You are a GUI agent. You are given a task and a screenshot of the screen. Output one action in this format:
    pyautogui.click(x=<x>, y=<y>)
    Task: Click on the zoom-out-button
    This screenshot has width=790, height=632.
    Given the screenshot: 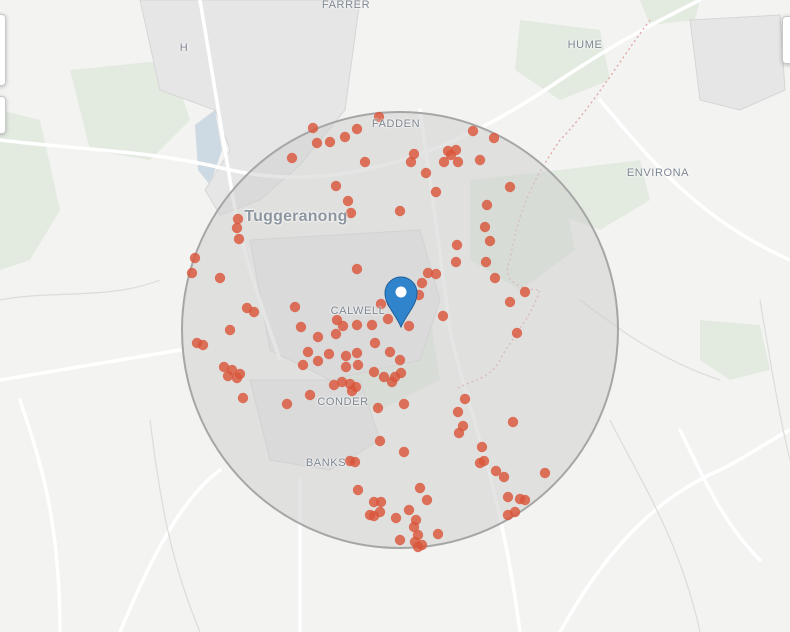 What is the action you would take?
    pyautogui.click(x=3, y=115)
    